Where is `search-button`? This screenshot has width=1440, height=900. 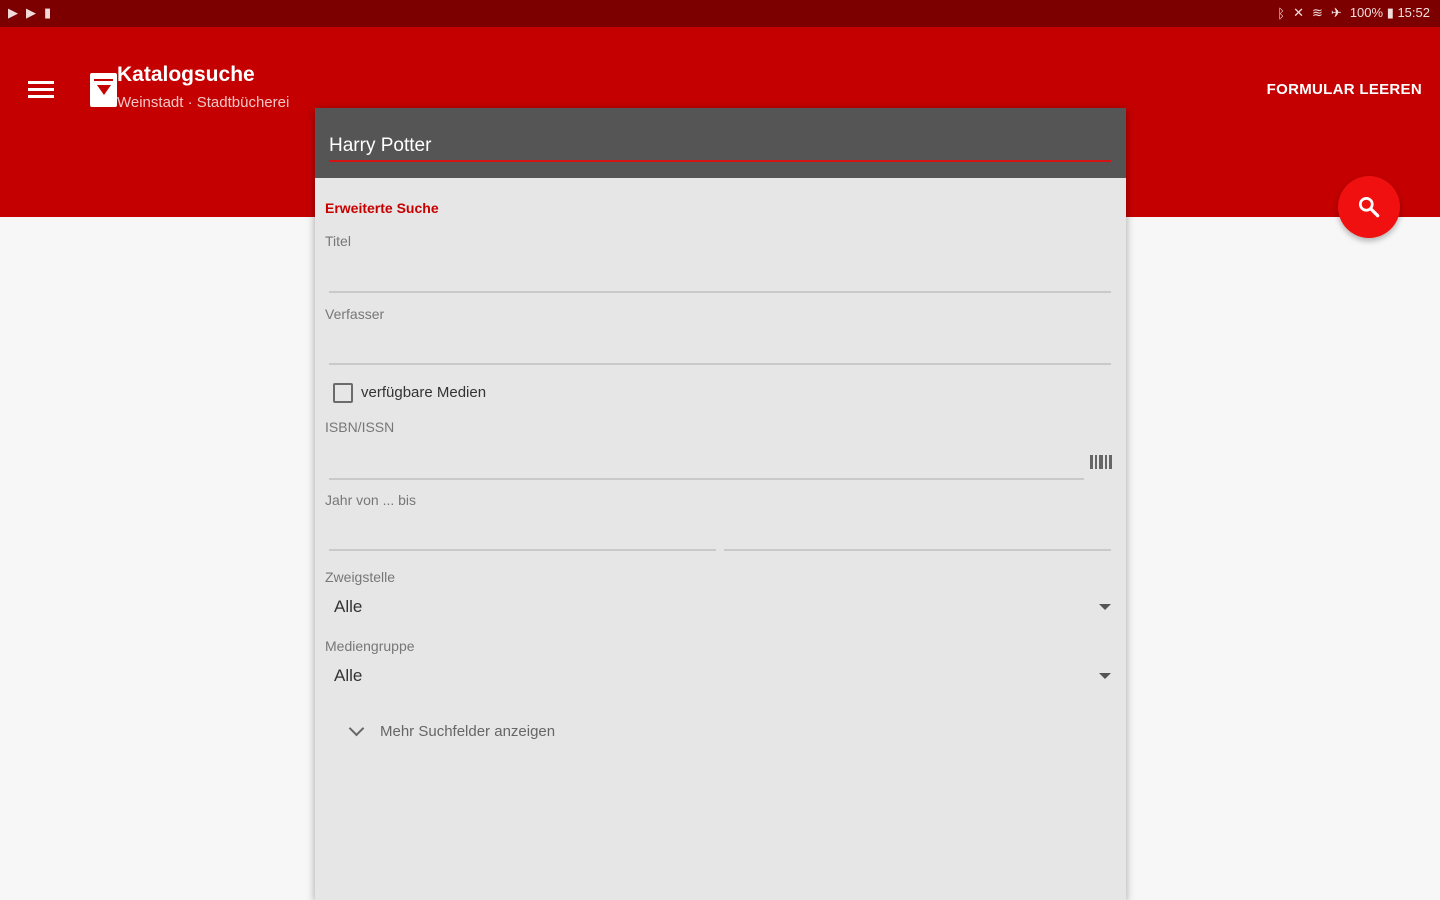 search-button is located at coordinates (1369, 207).